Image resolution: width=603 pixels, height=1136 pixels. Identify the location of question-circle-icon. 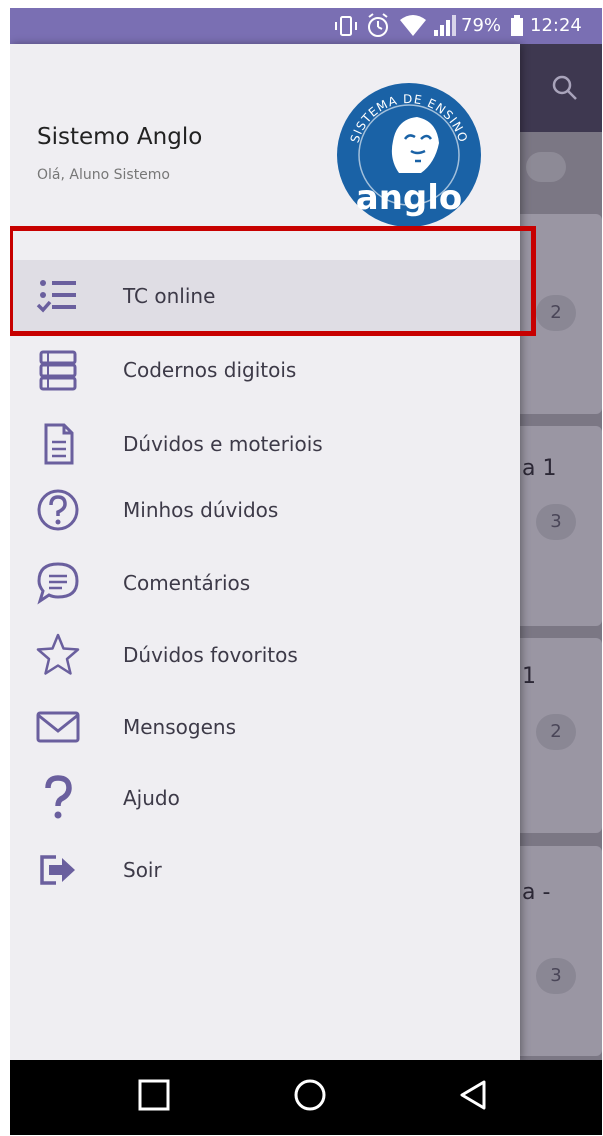
(58, 510).